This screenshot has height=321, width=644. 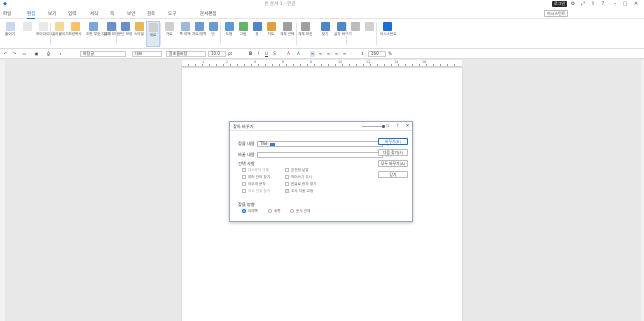 I want to click on maximize-icon: ▢, so click(x=625, y=4).